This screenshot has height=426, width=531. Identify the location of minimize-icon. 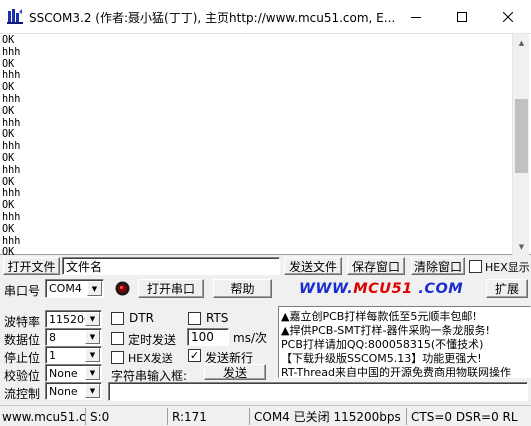
(416, 17).